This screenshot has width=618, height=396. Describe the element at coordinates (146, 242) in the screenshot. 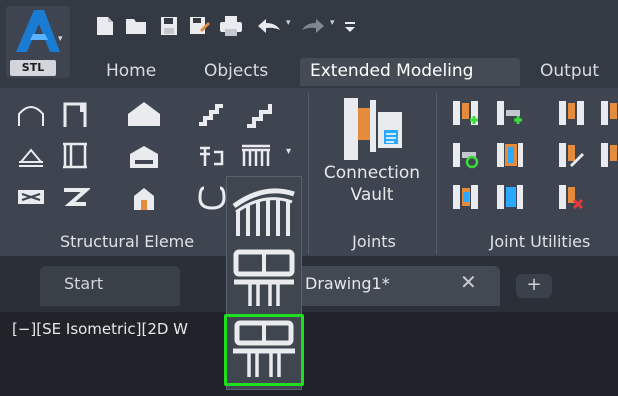

I see `panel-label-structural-elements: Structural Eleme` at that location.